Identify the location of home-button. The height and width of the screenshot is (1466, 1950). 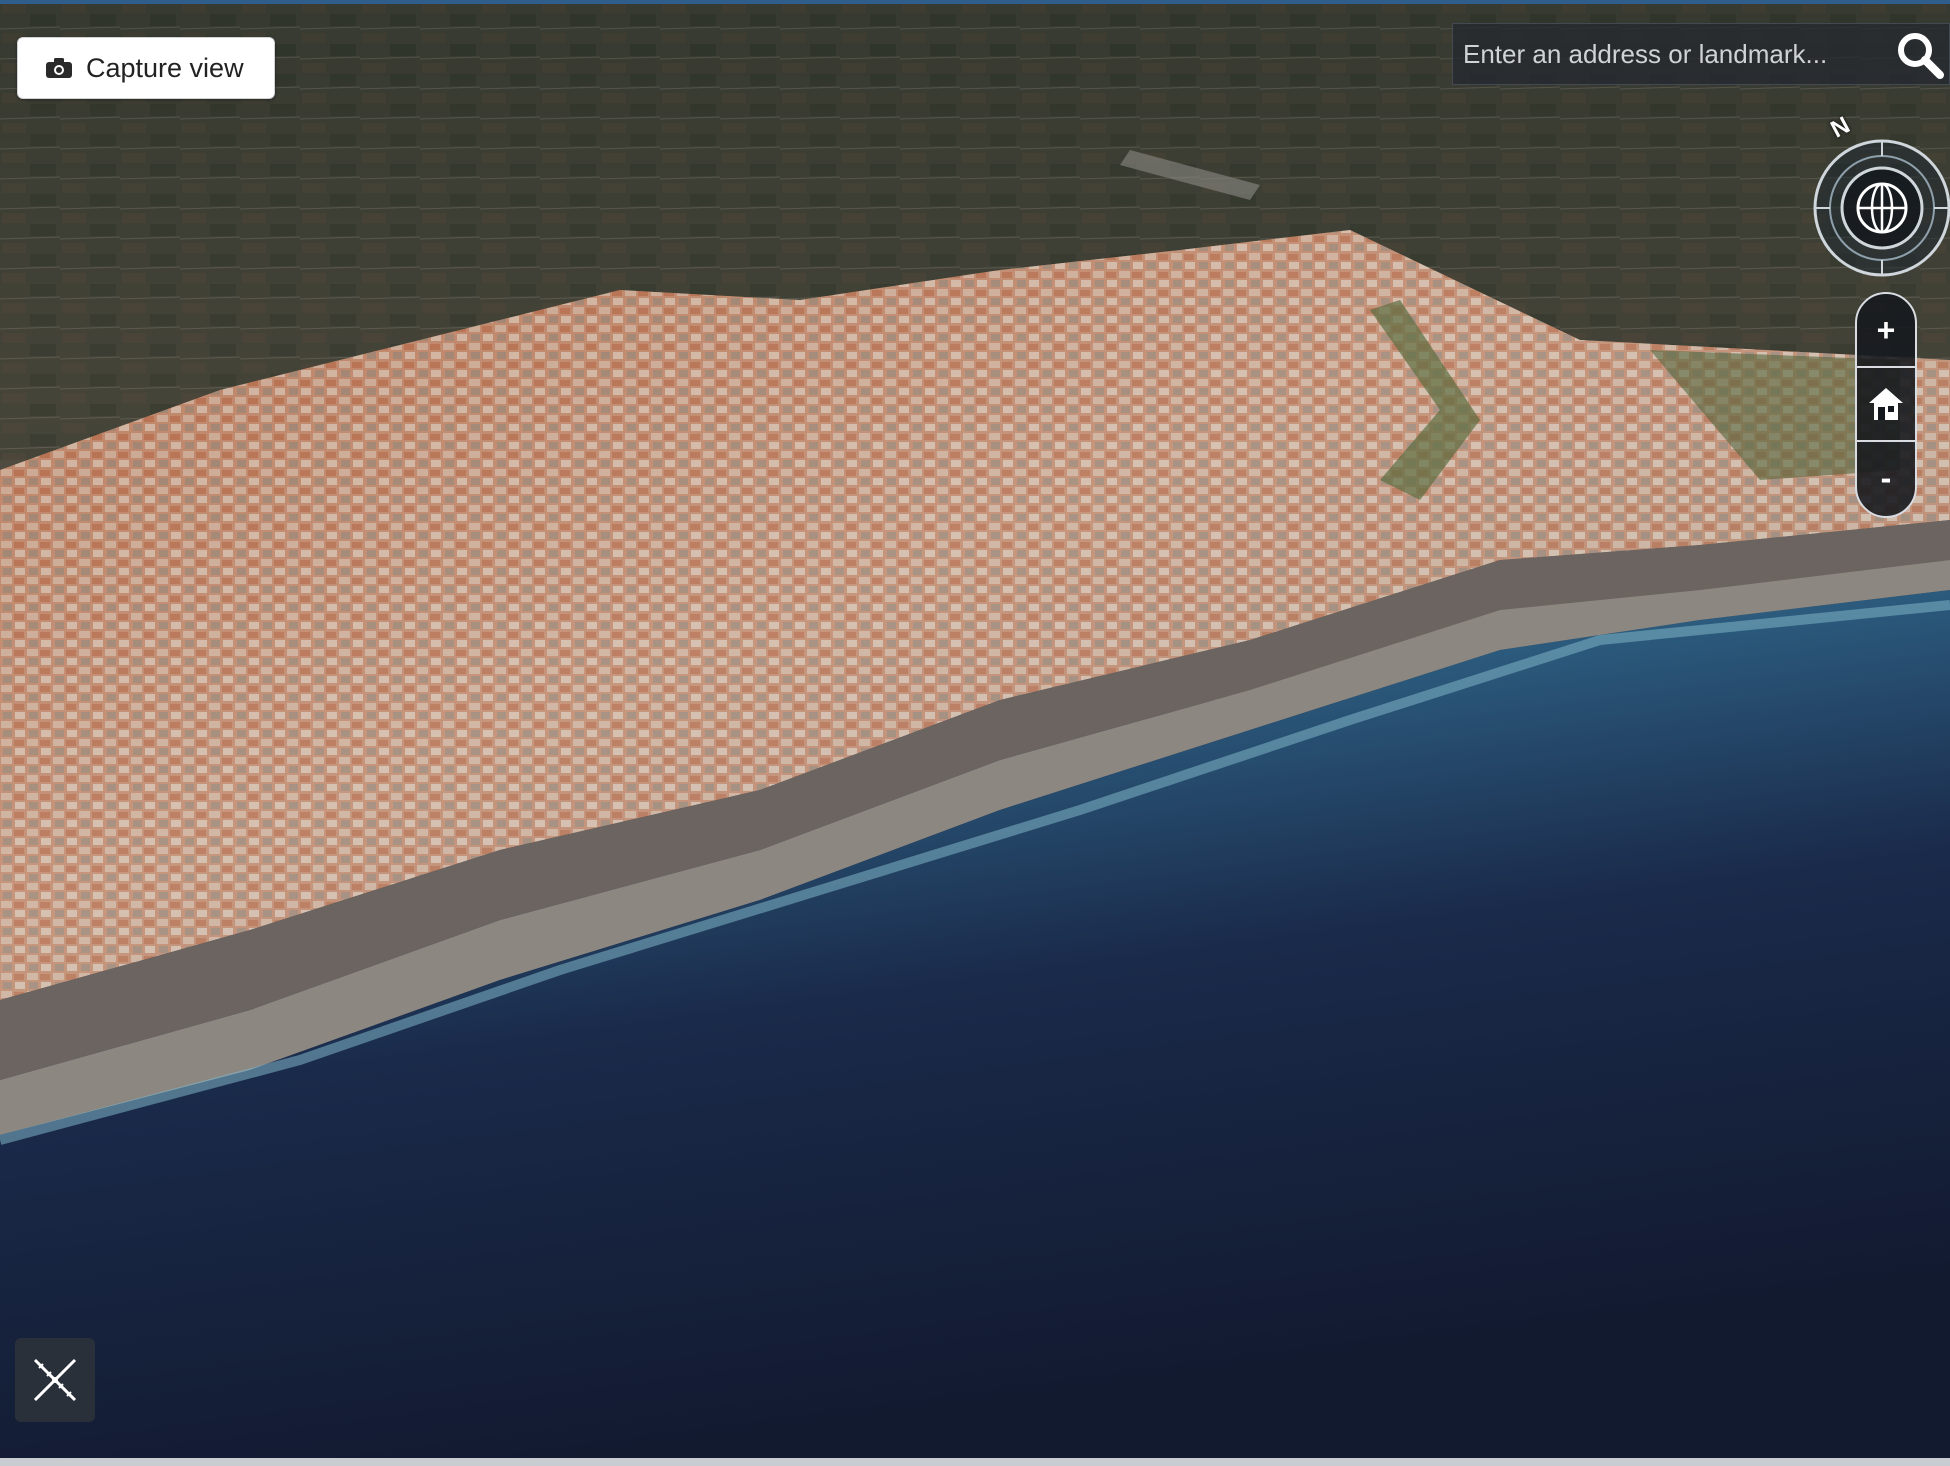
(1886, 404).